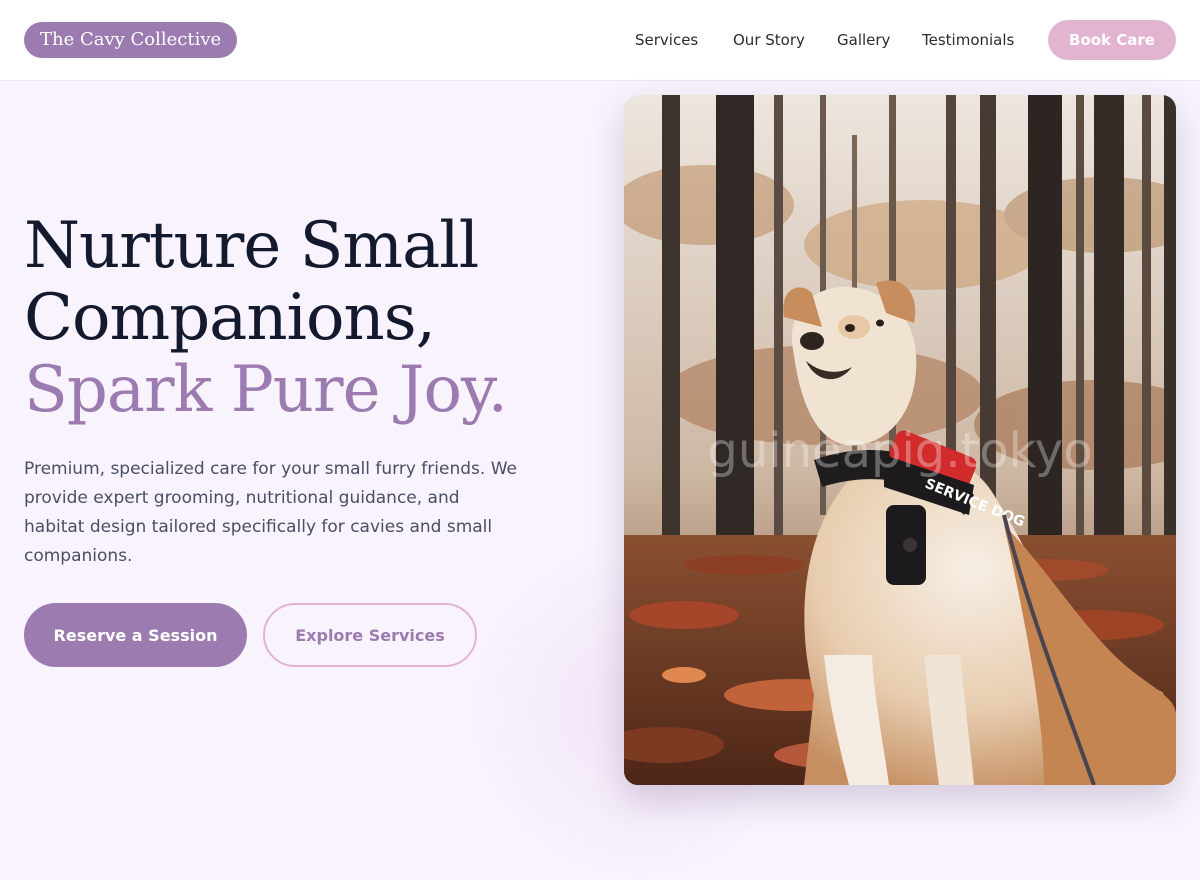 The height and width of the screenshot is (880, 1200). What do you see at coordinates (769, 40) in the screenshot?
I see `nav-link-our-story: Our Story` at bounding box center [769, 40].